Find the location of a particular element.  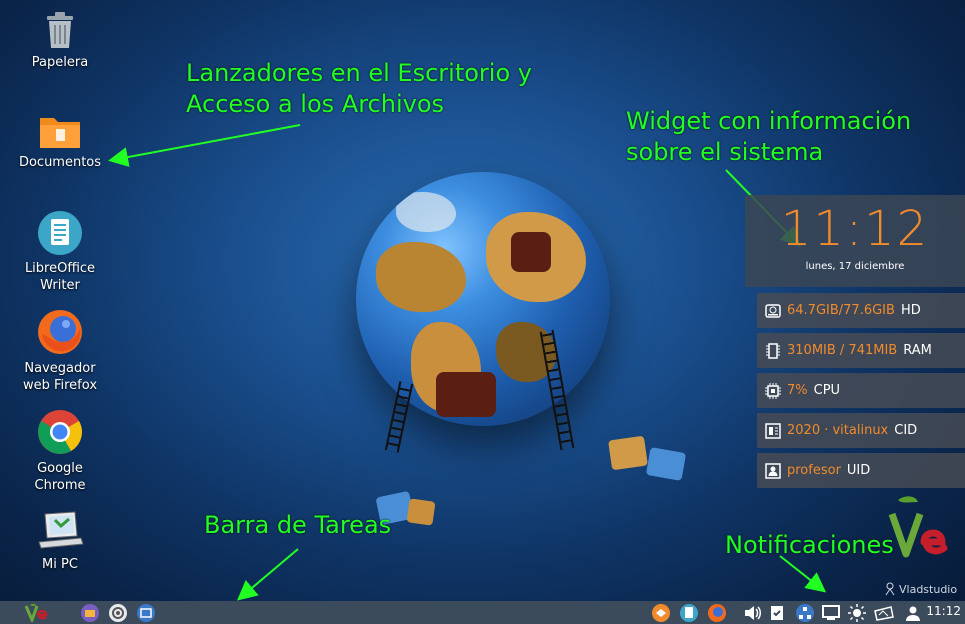

tray-vitalinux-app is located at coordinates (661, 612).